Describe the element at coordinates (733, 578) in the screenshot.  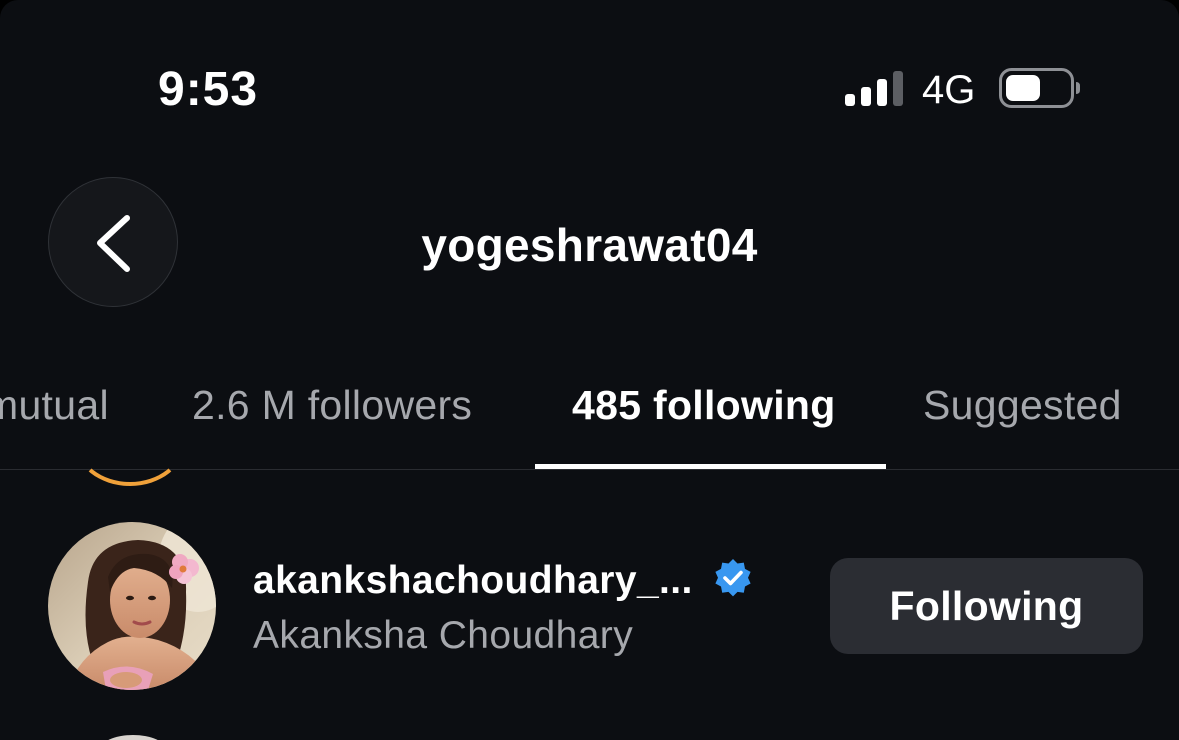
I see `verified-badge-icon` at that location.